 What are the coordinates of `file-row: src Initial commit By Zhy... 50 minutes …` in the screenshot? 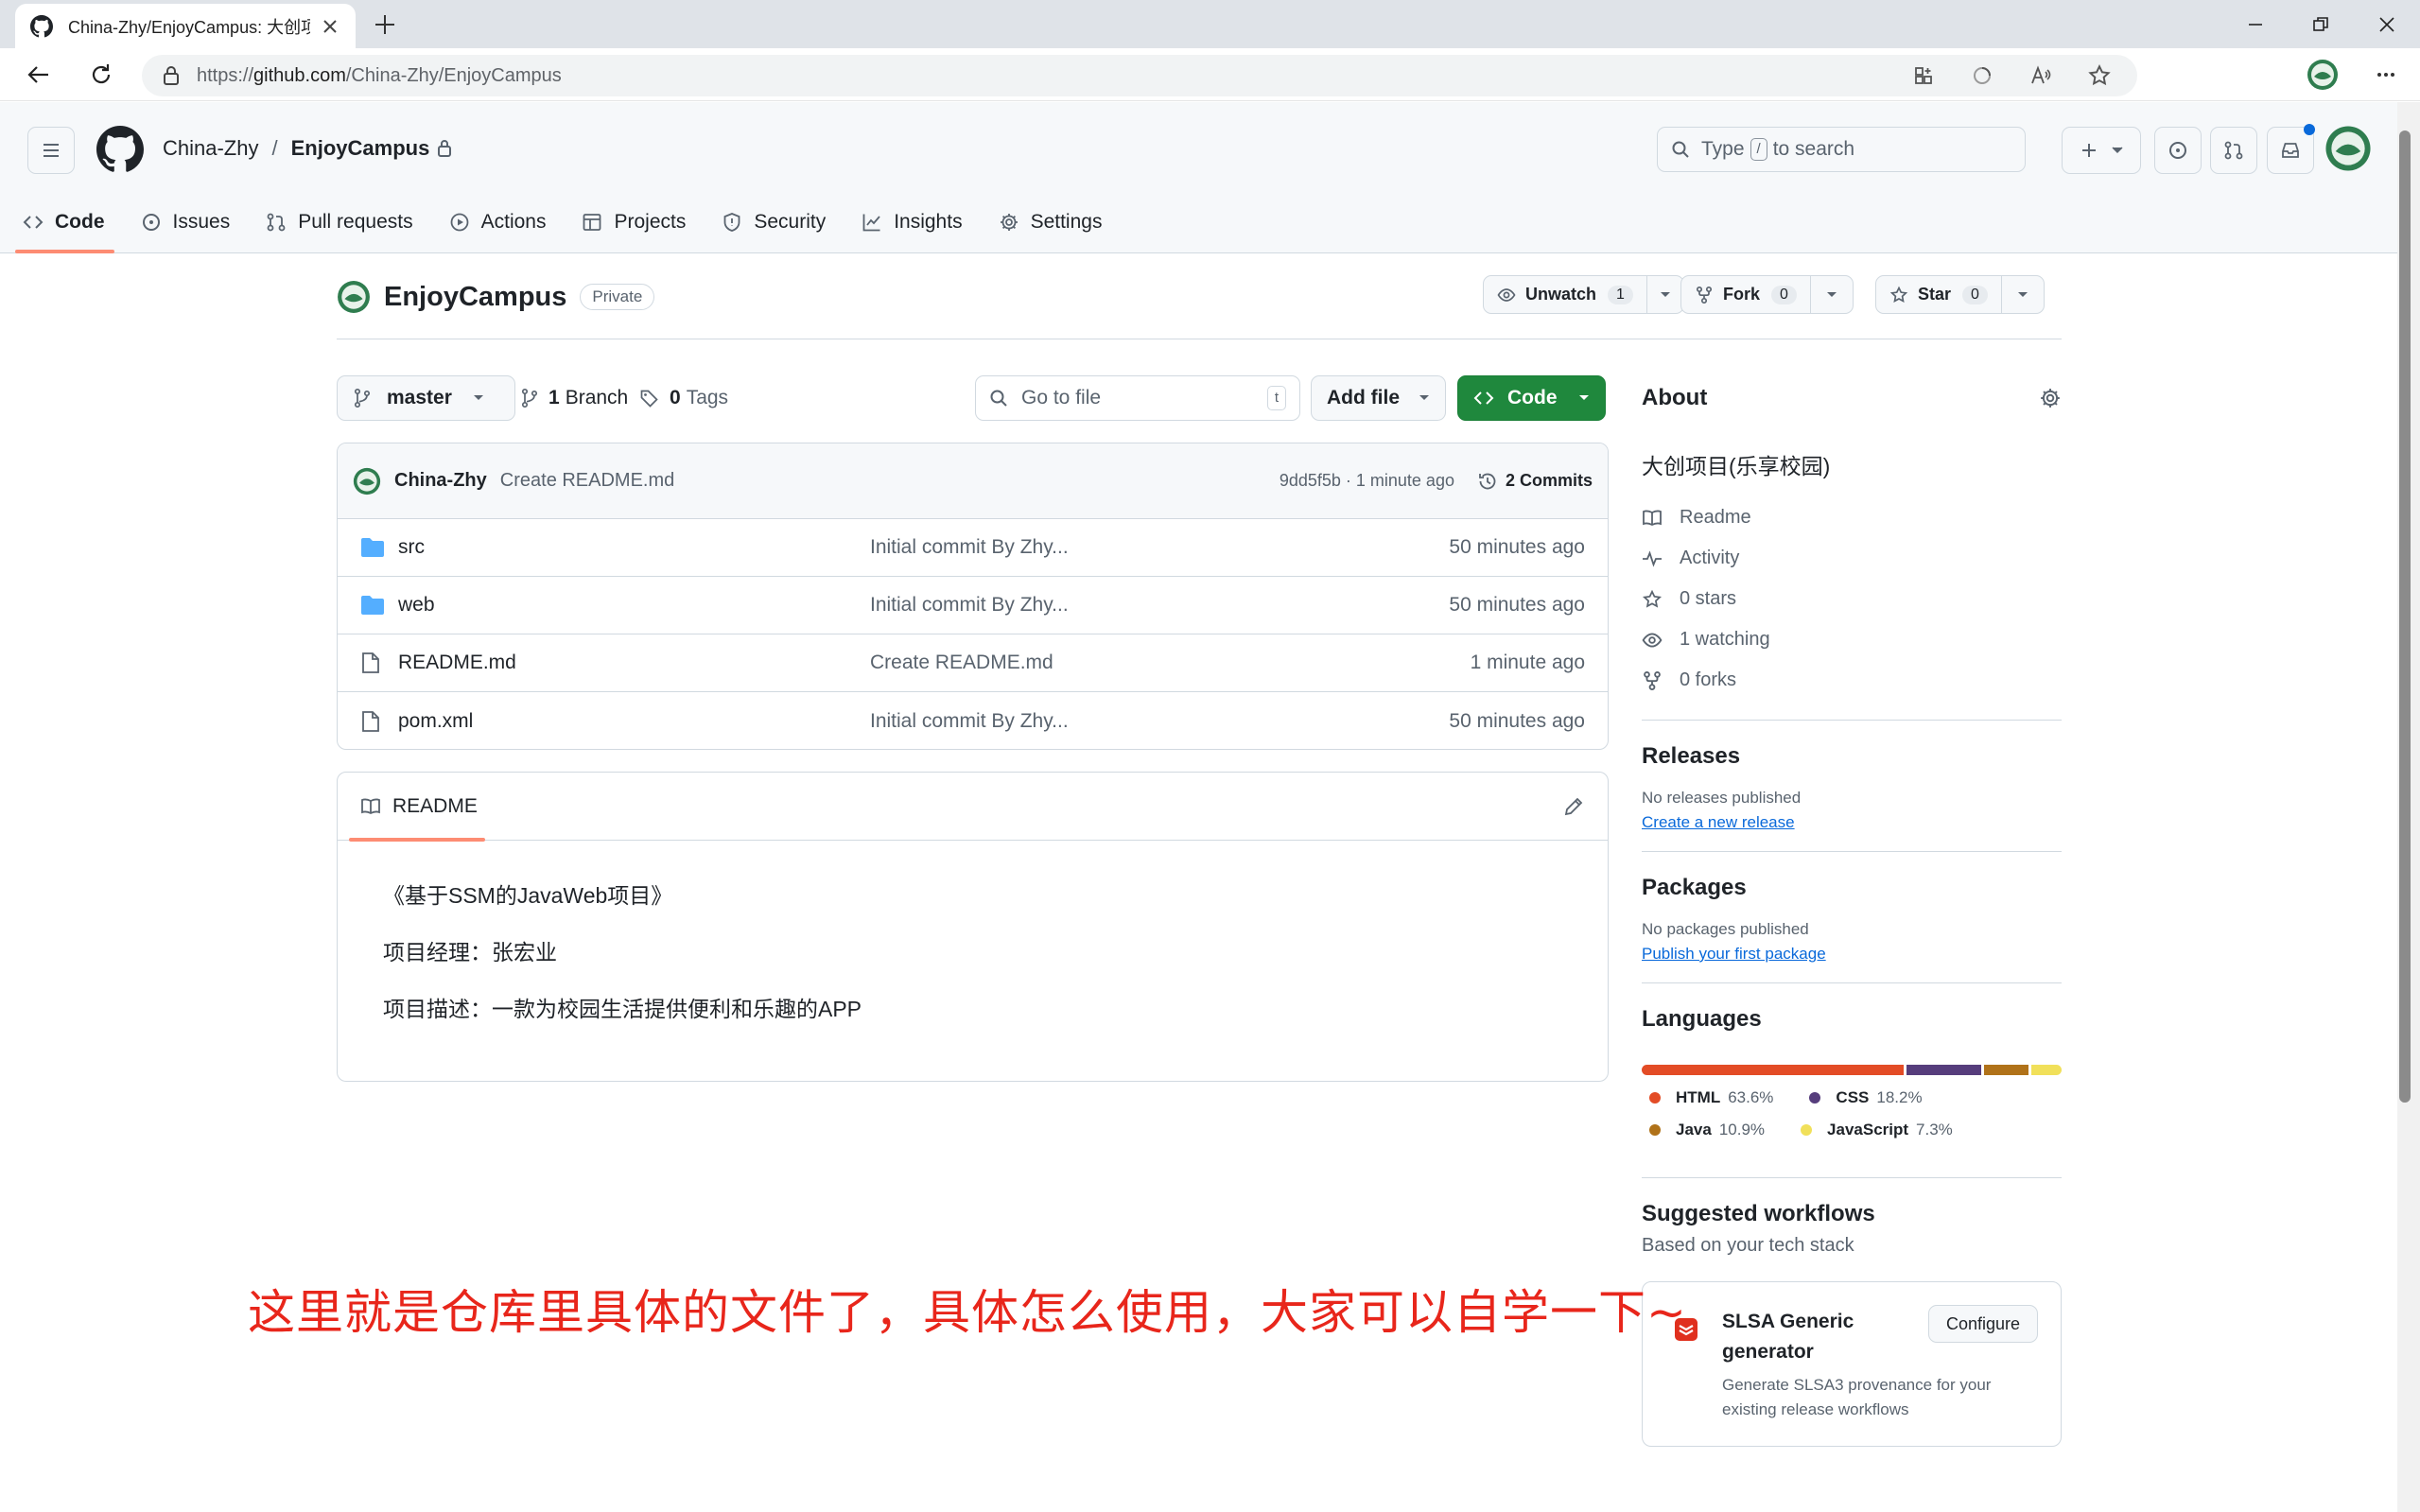 It's located at (973, 548).